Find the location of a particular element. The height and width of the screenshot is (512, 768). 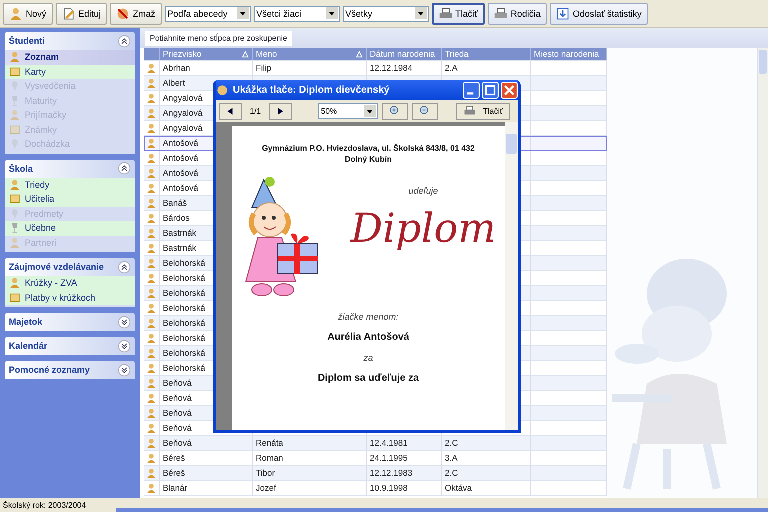

awards-text: udeľuje is located at coordinates (423, 191).